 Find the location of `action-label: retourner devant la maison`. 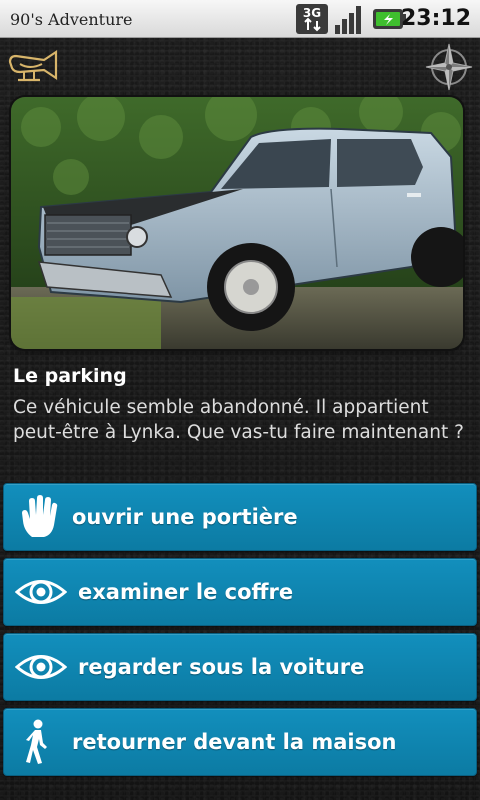

action-label: retourner devant la maison is located at coordinates (234, 742).